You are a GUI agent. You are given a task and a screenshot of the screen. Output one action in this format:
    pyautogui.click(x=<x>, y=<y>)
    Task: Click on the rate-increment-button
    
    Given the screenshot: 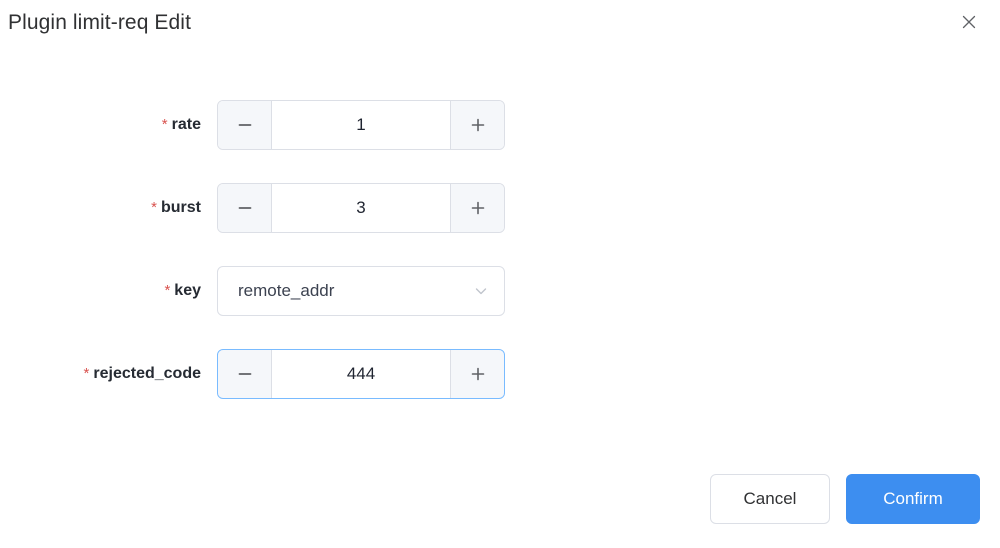 What is the action you would take?
    pyautogui.click(x=477, y=125)
    